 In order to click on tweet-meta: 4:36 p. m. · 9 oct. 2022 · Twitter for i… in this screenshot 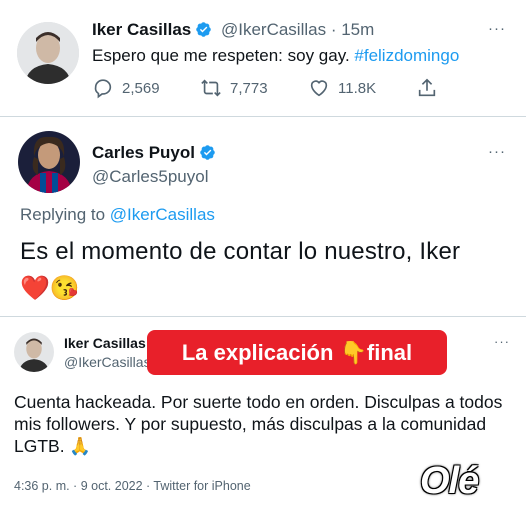, I will do `click(132, 486)`.